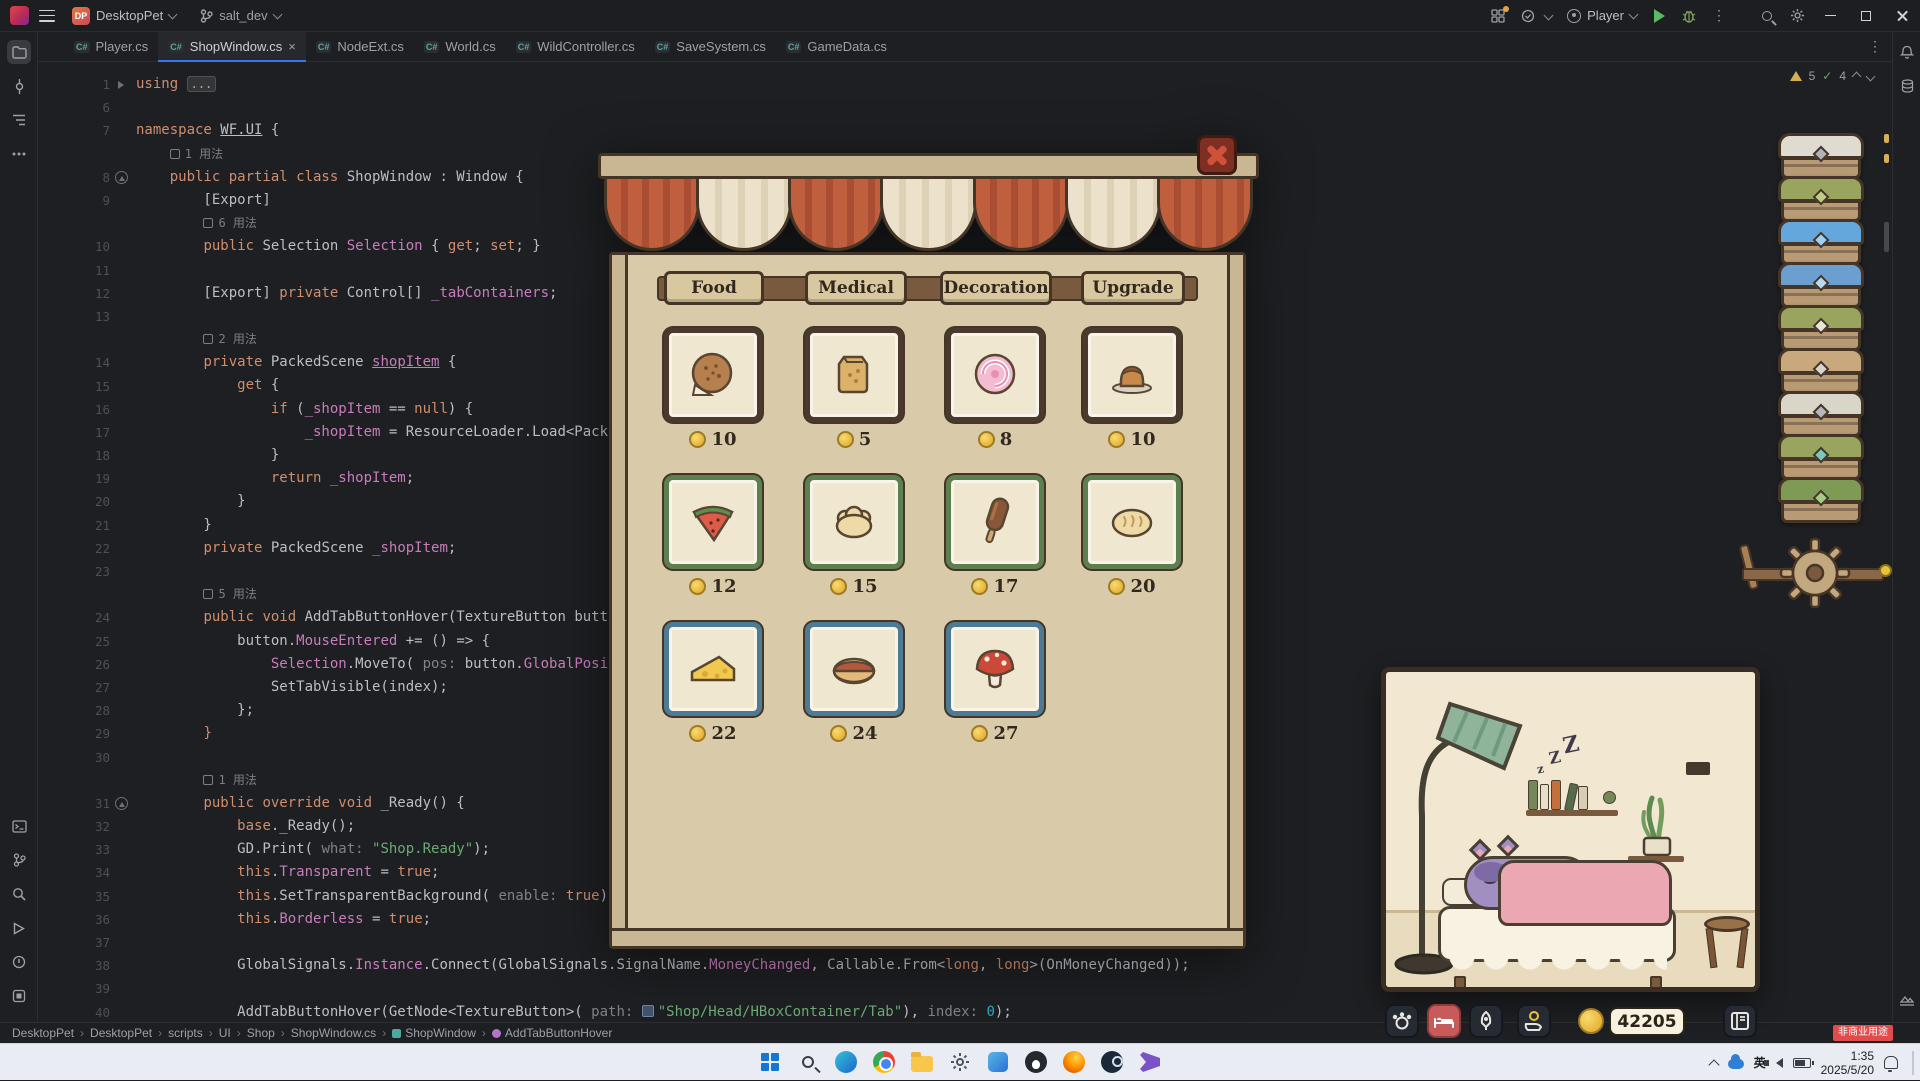 The image size is (1920, 1081). I want to click on project-toolwindow-icon, so click(19, 52).